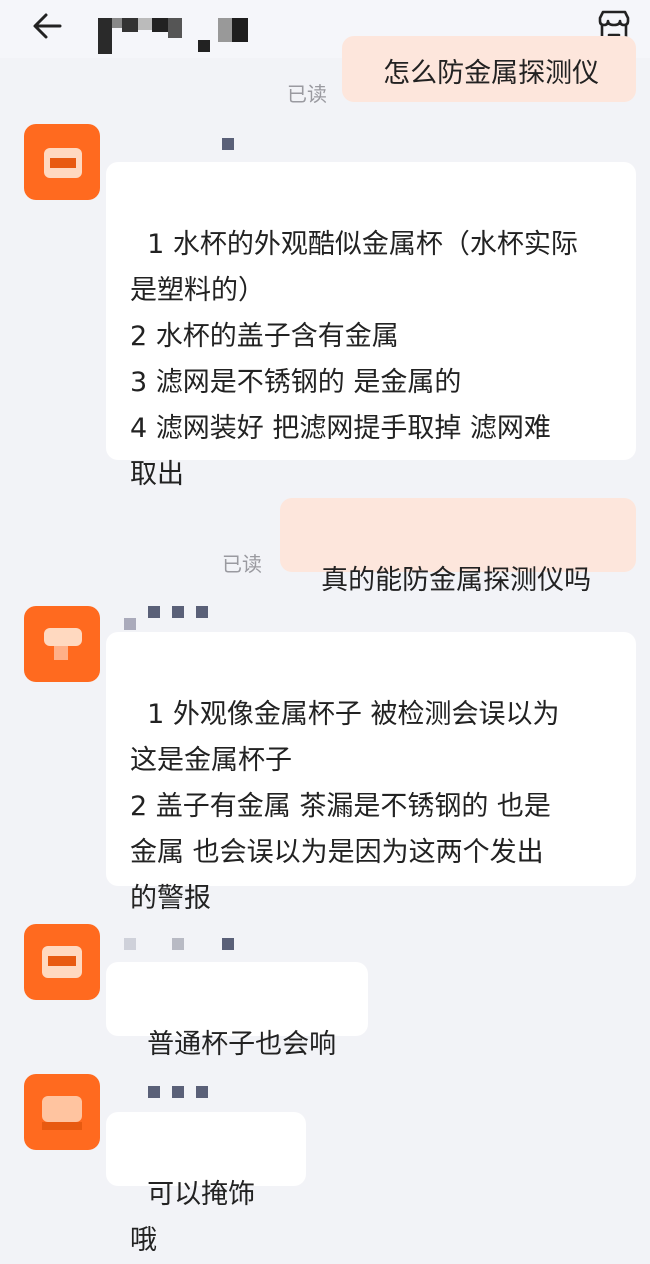 This screenshot has height=1264, width=650. I want to click on message-text: 可以掩饰哦, so click(193, 1217).